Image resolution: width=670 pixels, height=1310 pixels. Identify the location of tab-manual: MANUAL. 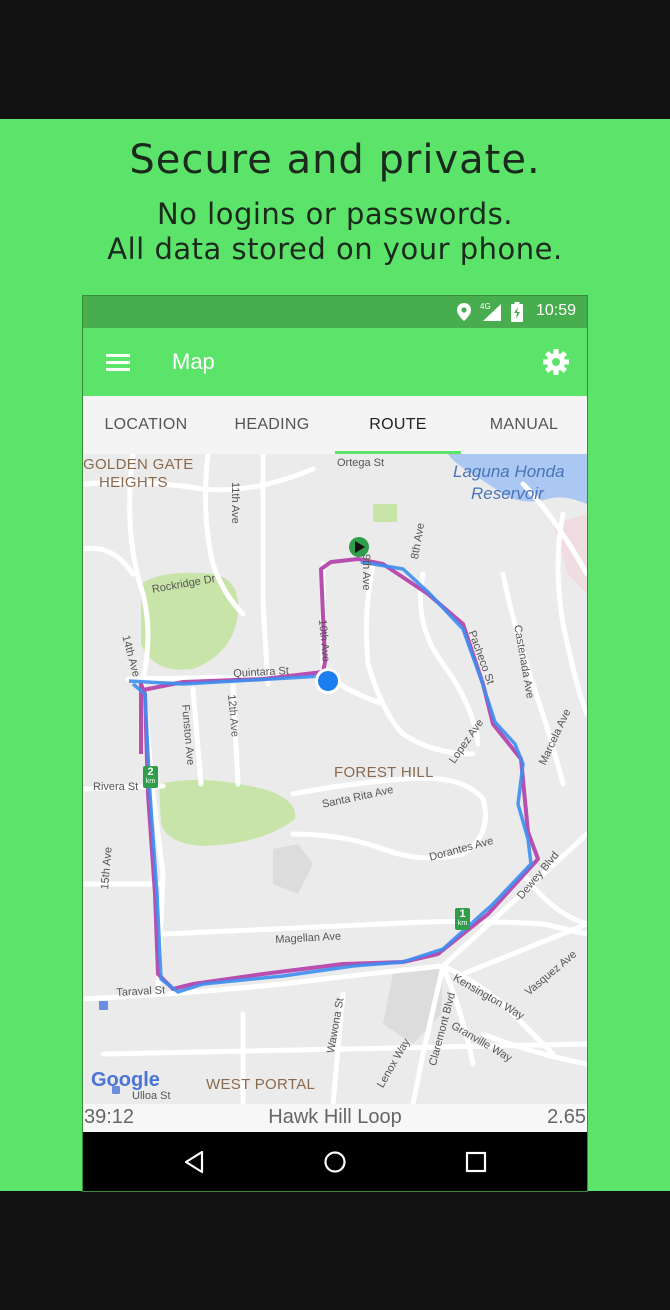
(524, 425).